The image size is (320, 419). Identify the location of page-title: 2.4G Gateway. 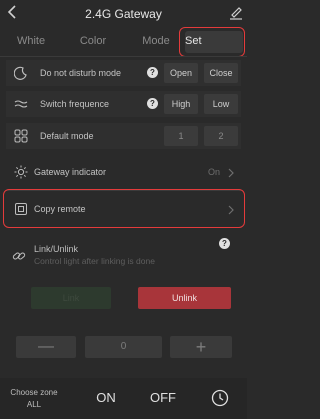
(123, 14).